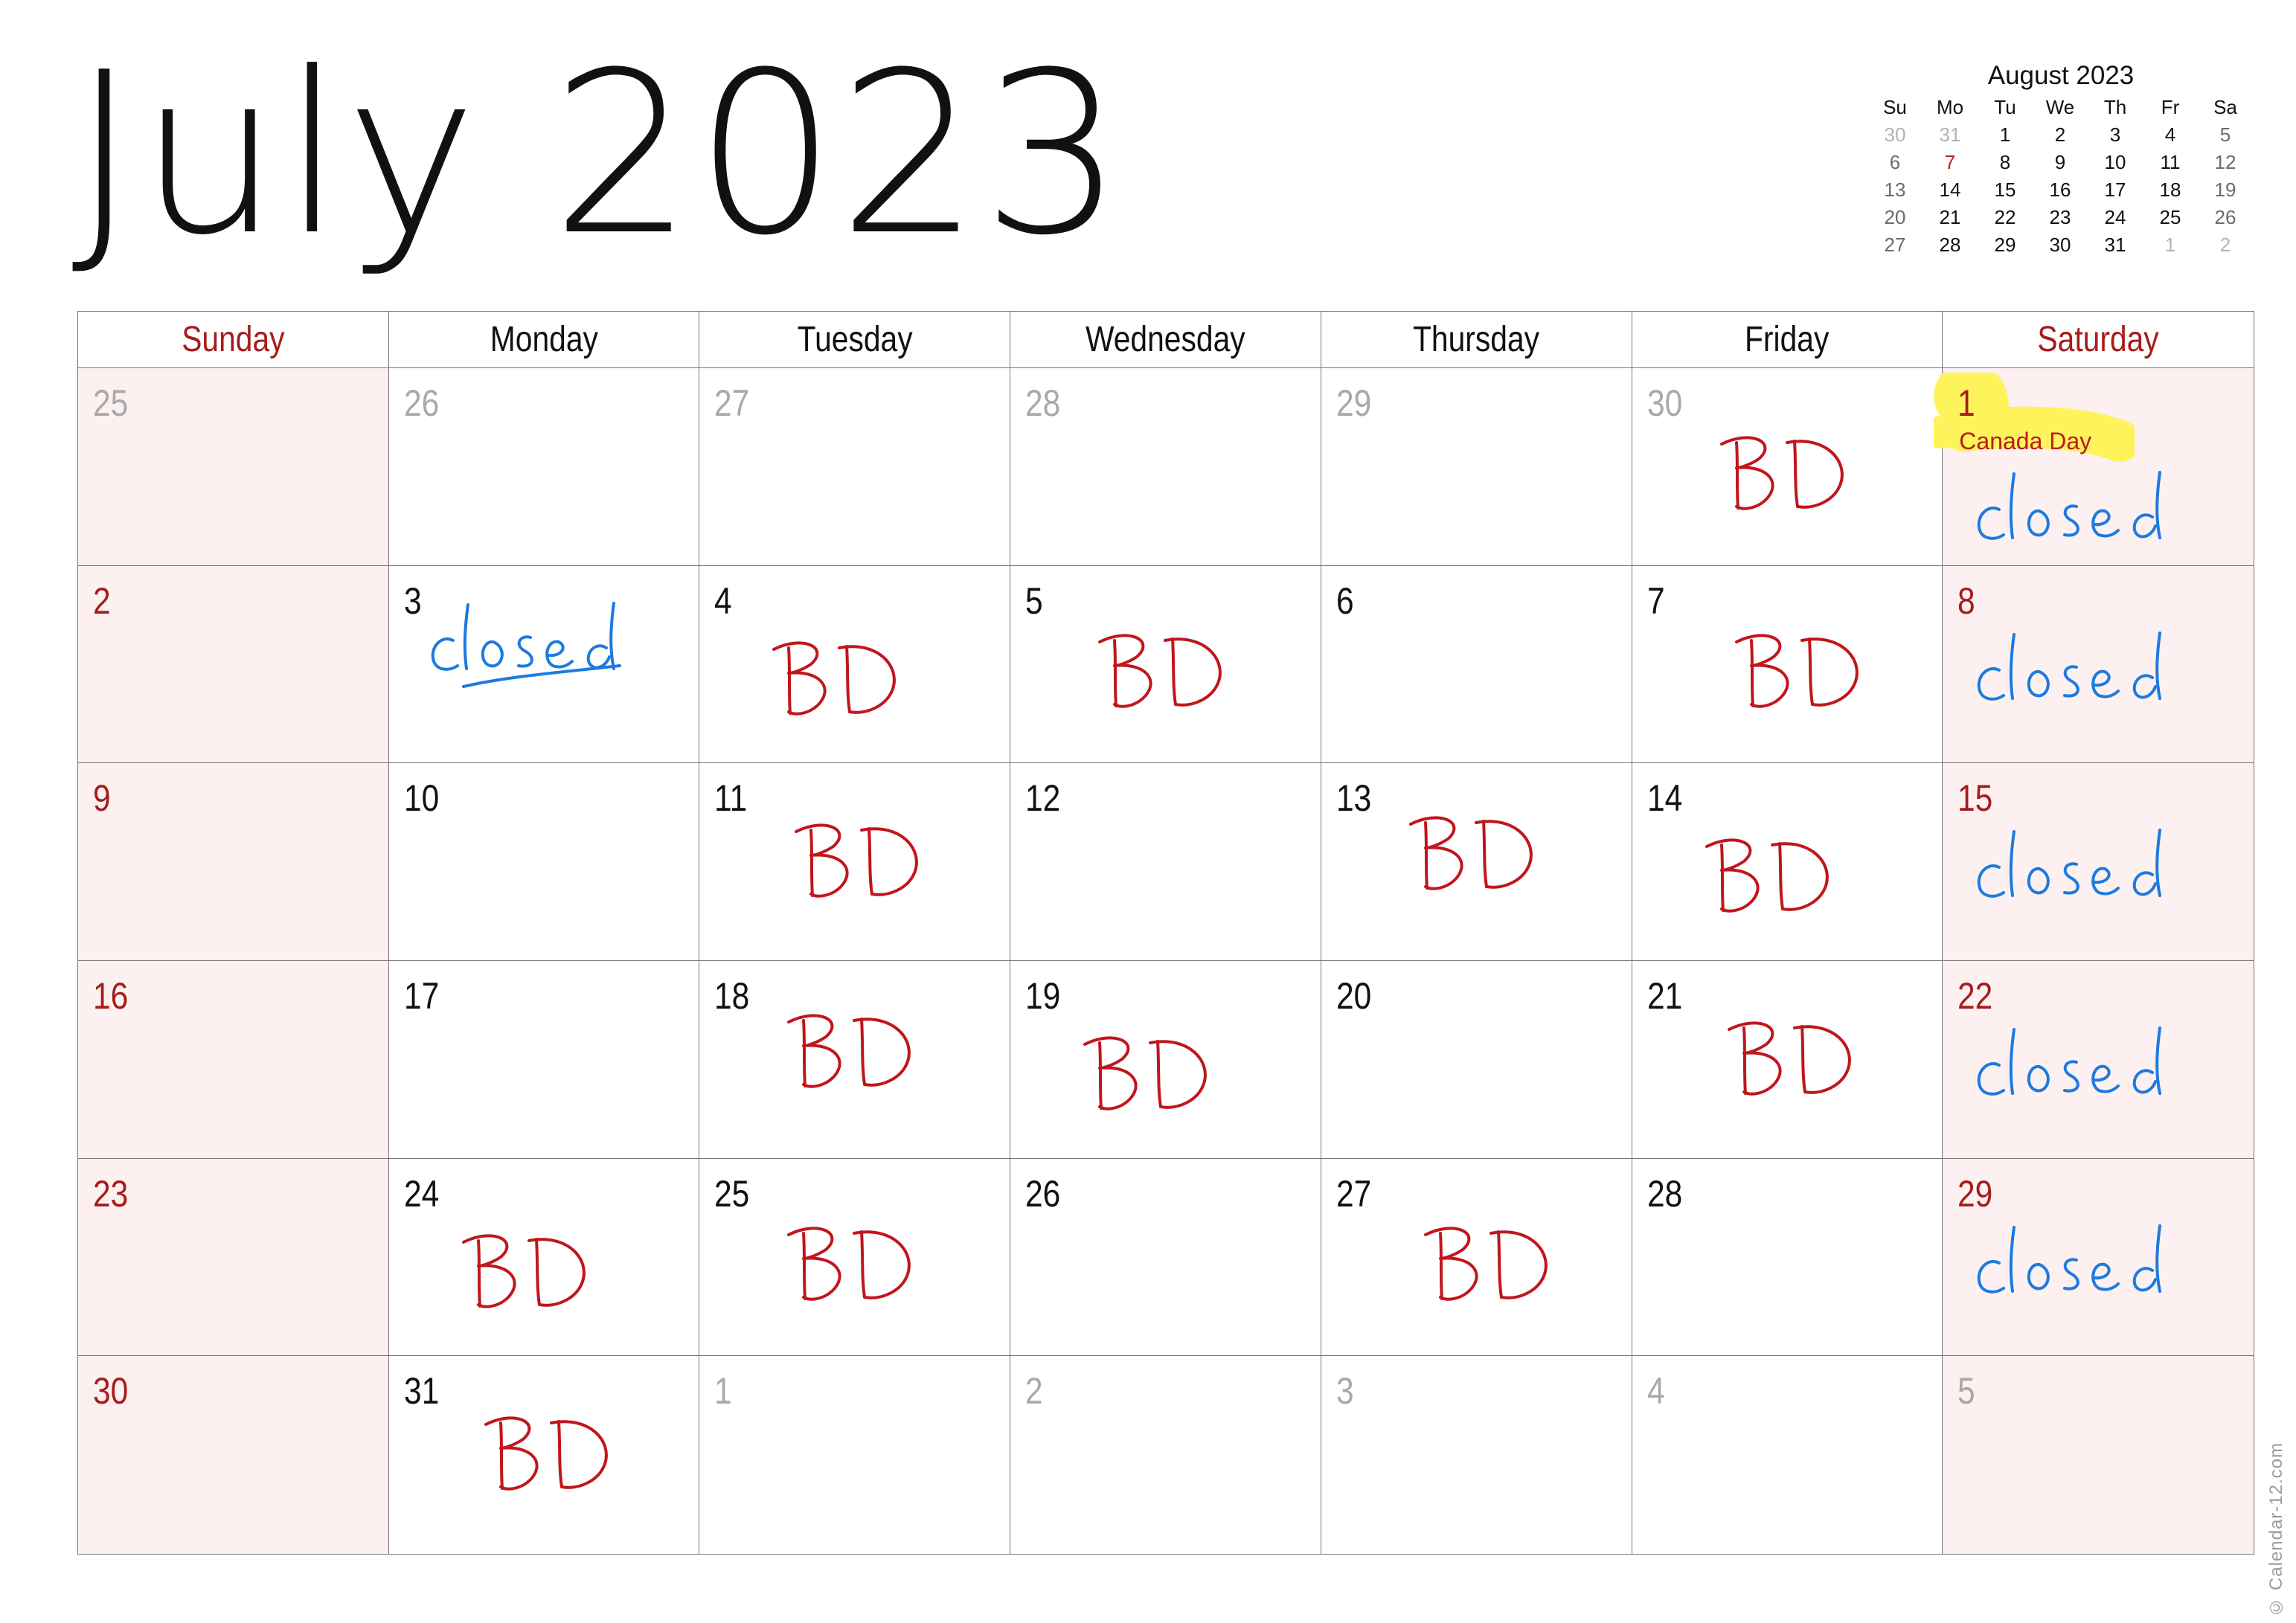 This screenshot has height=1623, width=2296. I want to click on day-cell: 19, so click(1165, 1059).